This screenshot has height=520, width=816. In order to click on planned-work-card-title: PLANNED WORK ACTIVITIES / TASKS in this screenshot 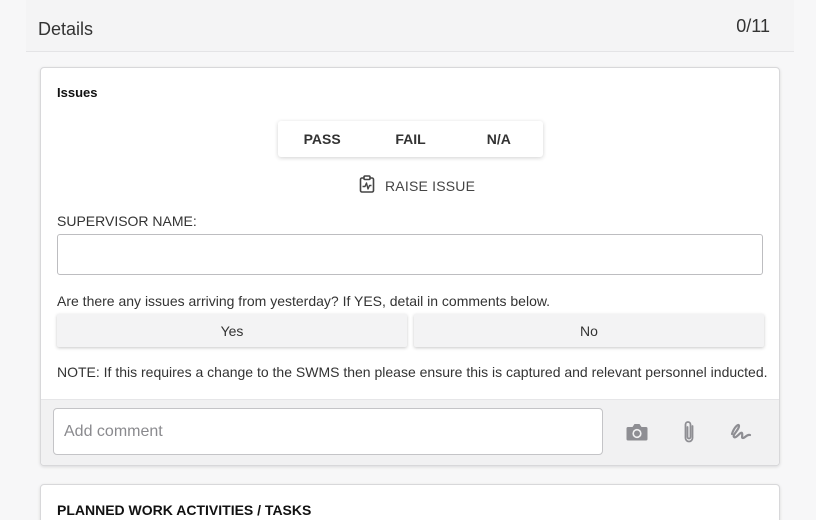, I will do `click(184, 510)`.